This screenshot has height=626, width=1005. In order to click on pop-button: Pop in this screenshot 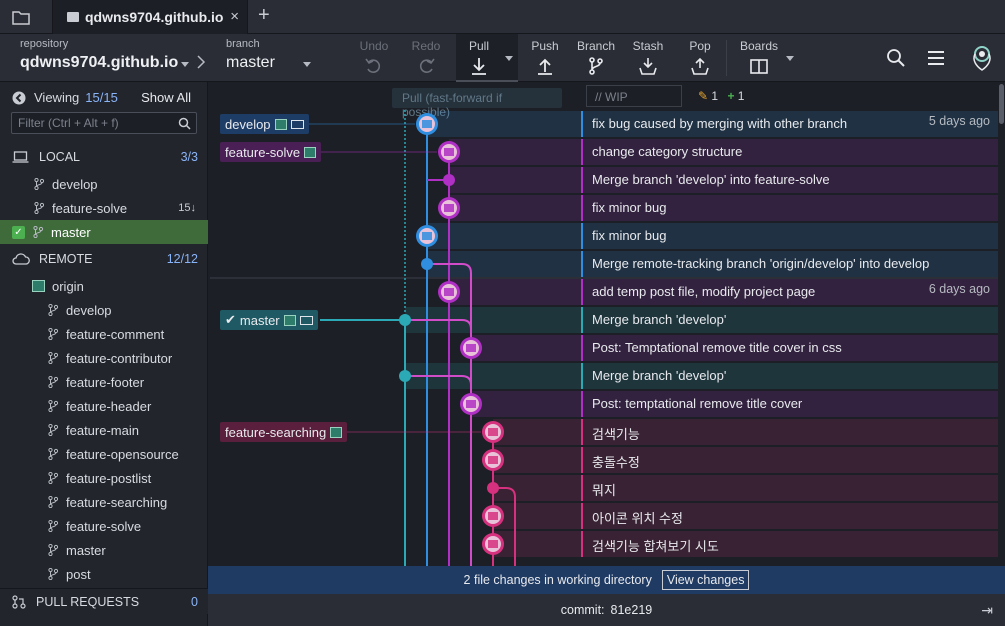, I will do `click(700, 58)`.